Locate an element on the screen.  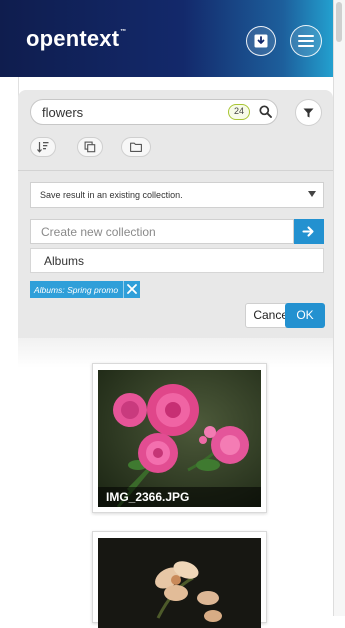
result-card: IMG_2366.JPG is located at coordinates (179, 438).